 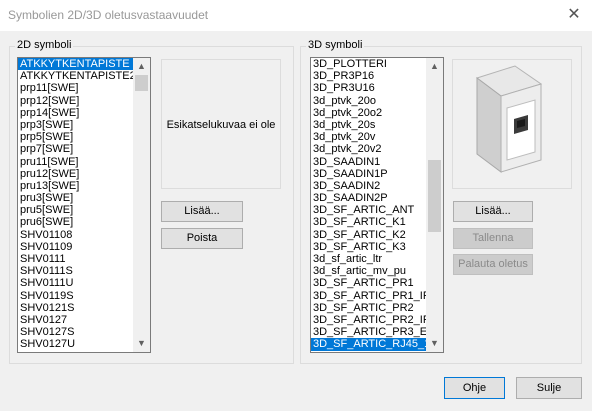 What do you see at coordinates (368, 113) in the screenshot?
I see `list-item: 3d_ptvk_20o2` at bounding box center [368, 113].